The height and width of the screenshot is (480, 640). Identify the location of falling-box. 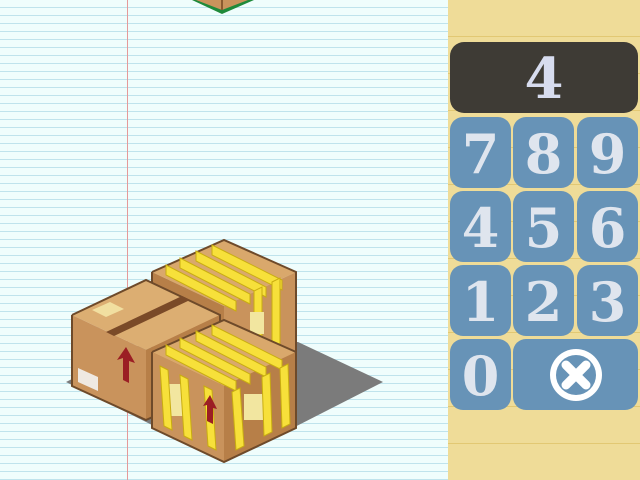
(223, 7).